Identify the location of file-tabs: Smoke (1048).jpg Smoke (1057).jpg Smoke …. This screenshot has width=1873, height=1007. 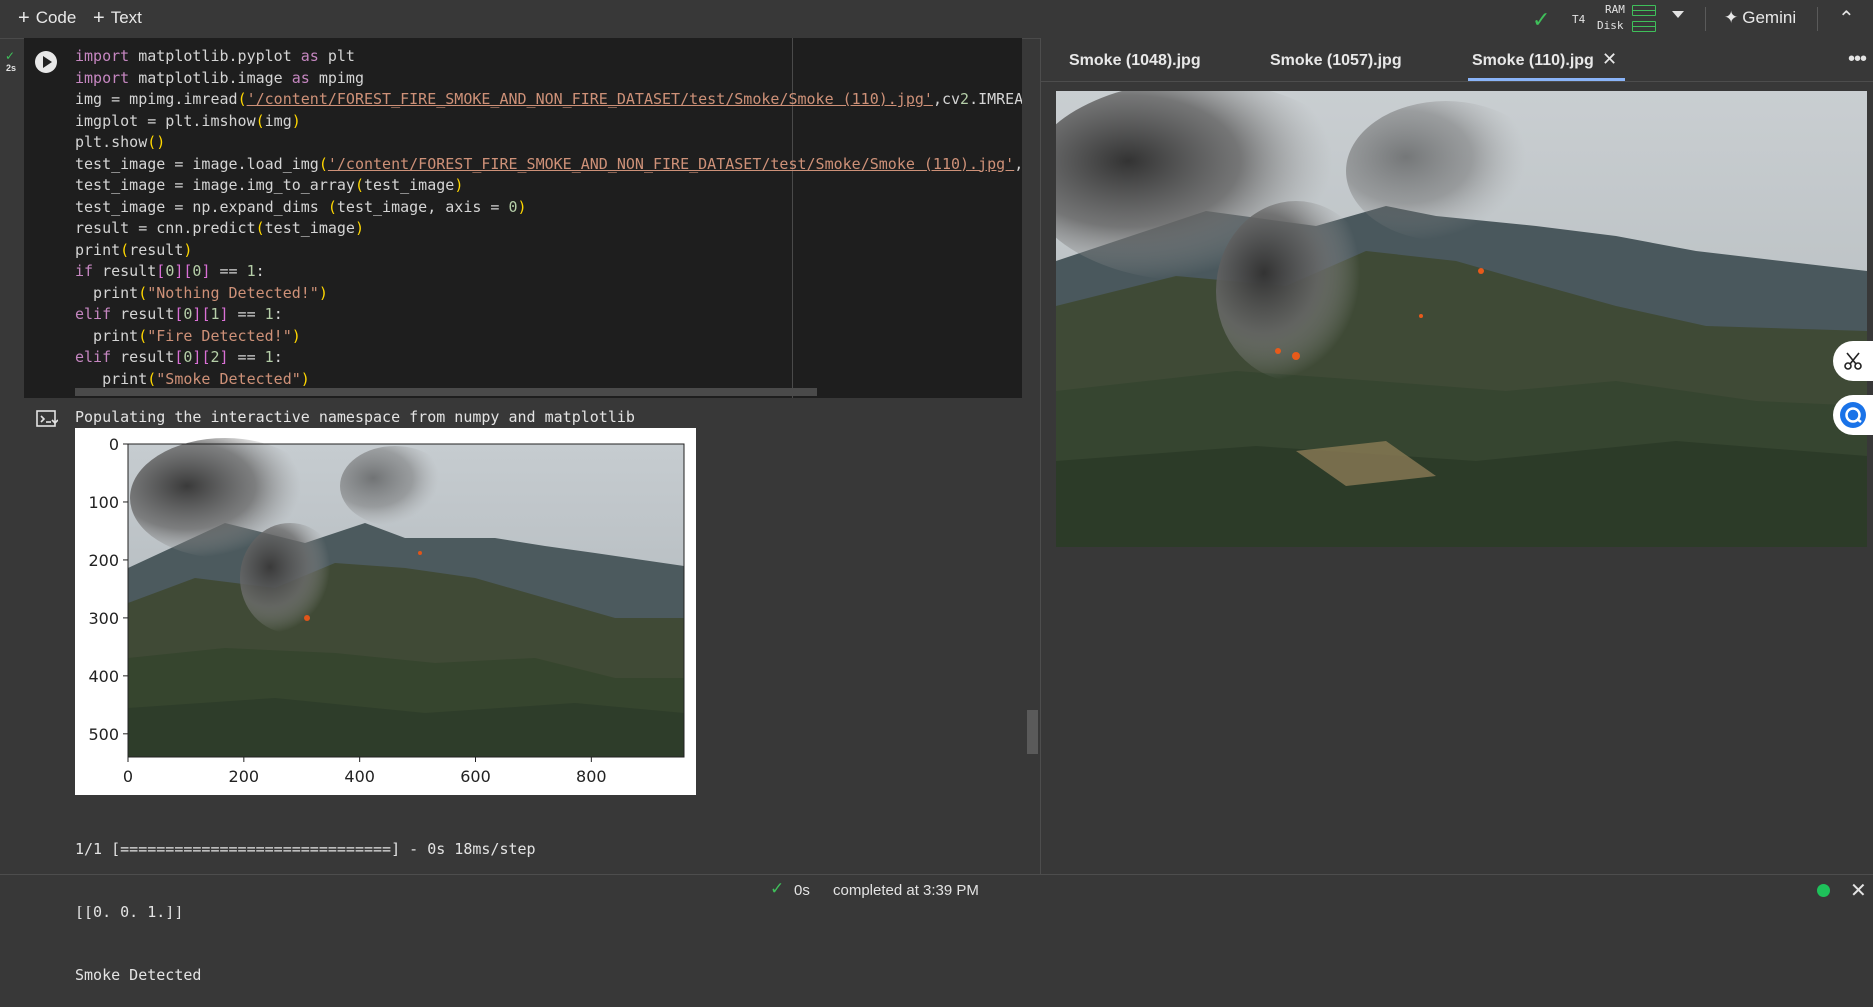
(1457, 60).